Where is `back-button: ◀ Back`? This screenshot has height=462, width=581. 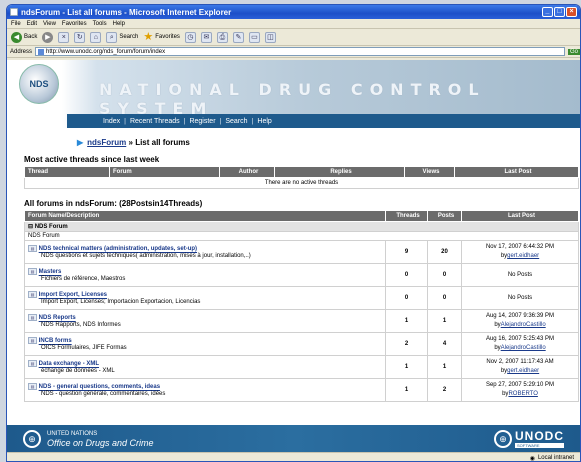
back-button: ◀ Back is located at coordinates (24, 37).